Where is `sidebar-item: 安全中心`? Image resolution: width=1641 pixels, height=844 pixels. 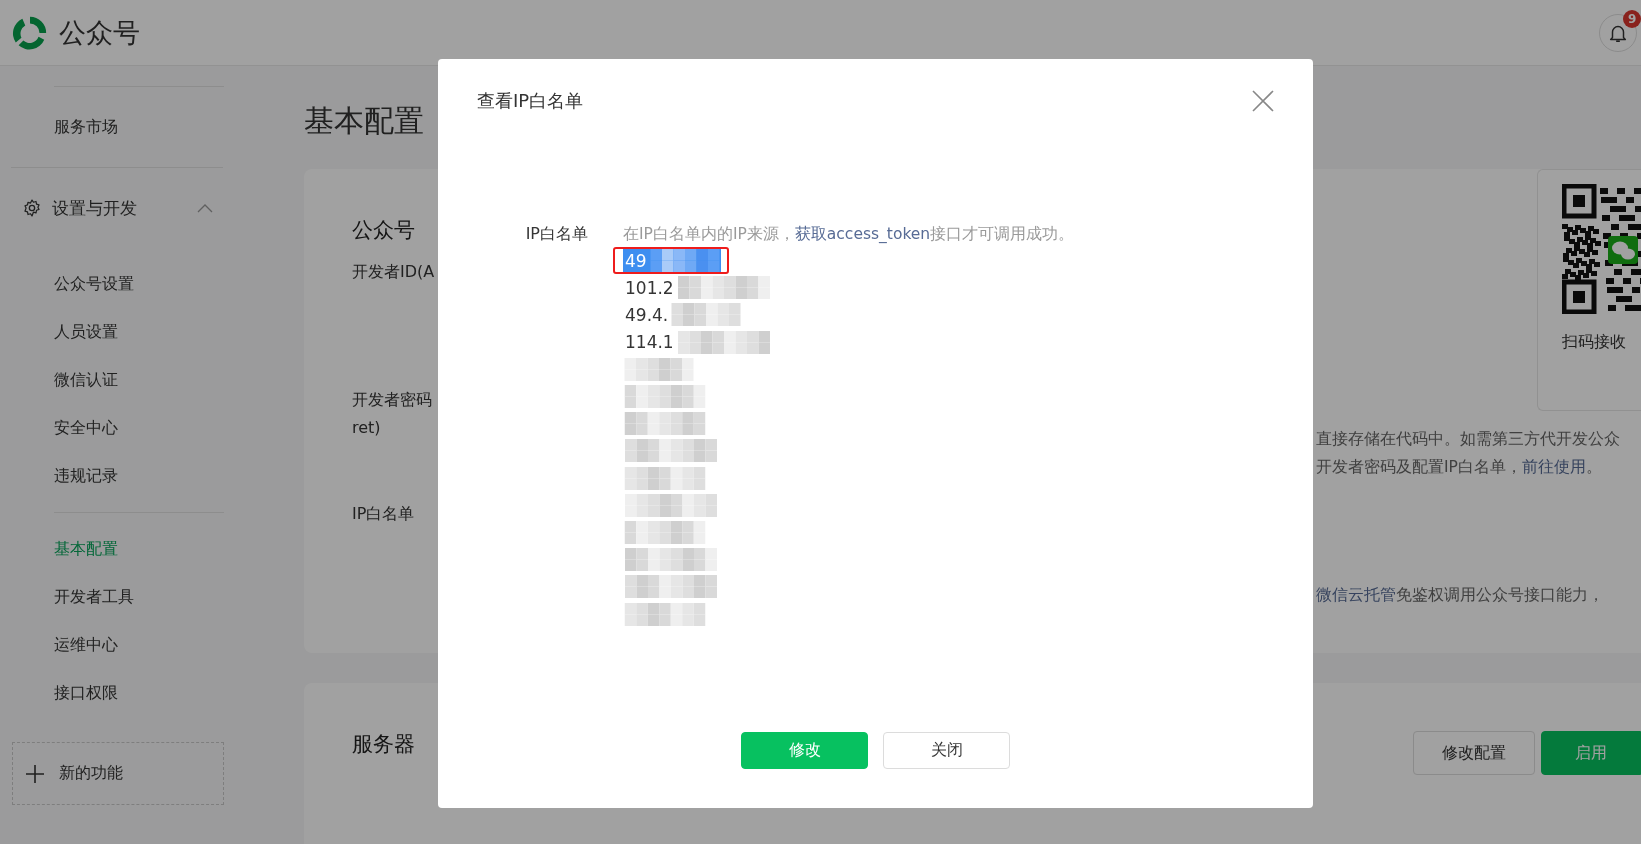
sidebar-item: 安全中心 is located at coordinates (117, 428).